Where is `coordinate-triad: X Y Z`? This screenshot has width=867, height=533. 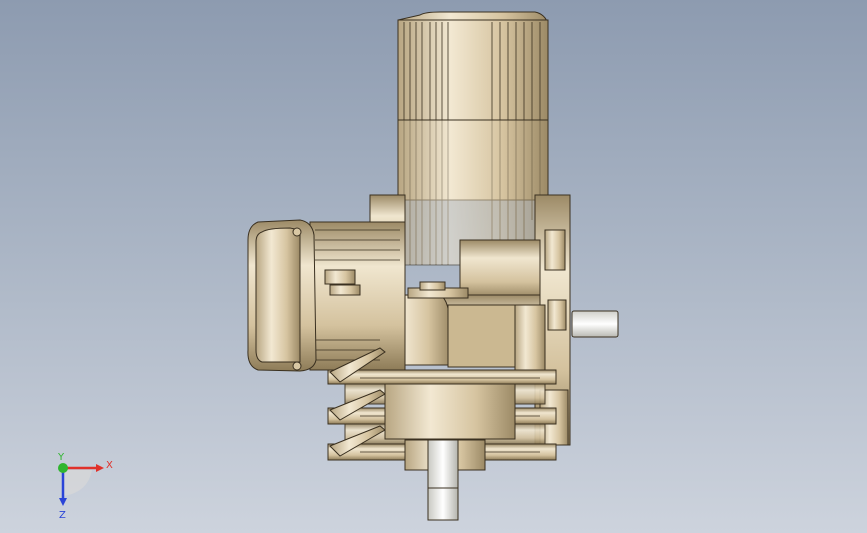 coordinate-triad: X Y Z is located at coordinates (84, 487).